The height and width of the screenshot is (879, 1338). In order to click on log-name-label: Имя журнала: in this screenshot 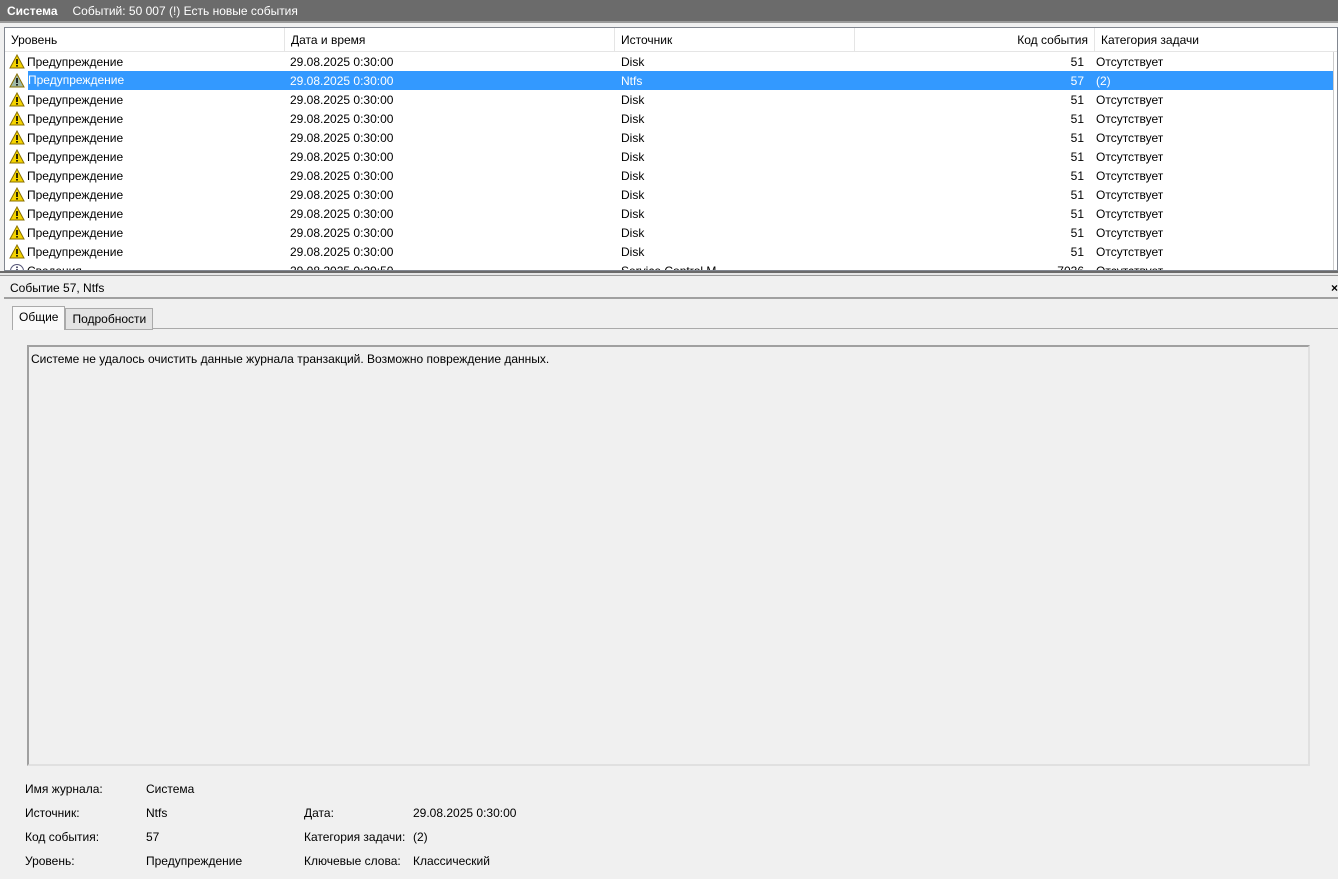, I will do `click(64, 789)`.